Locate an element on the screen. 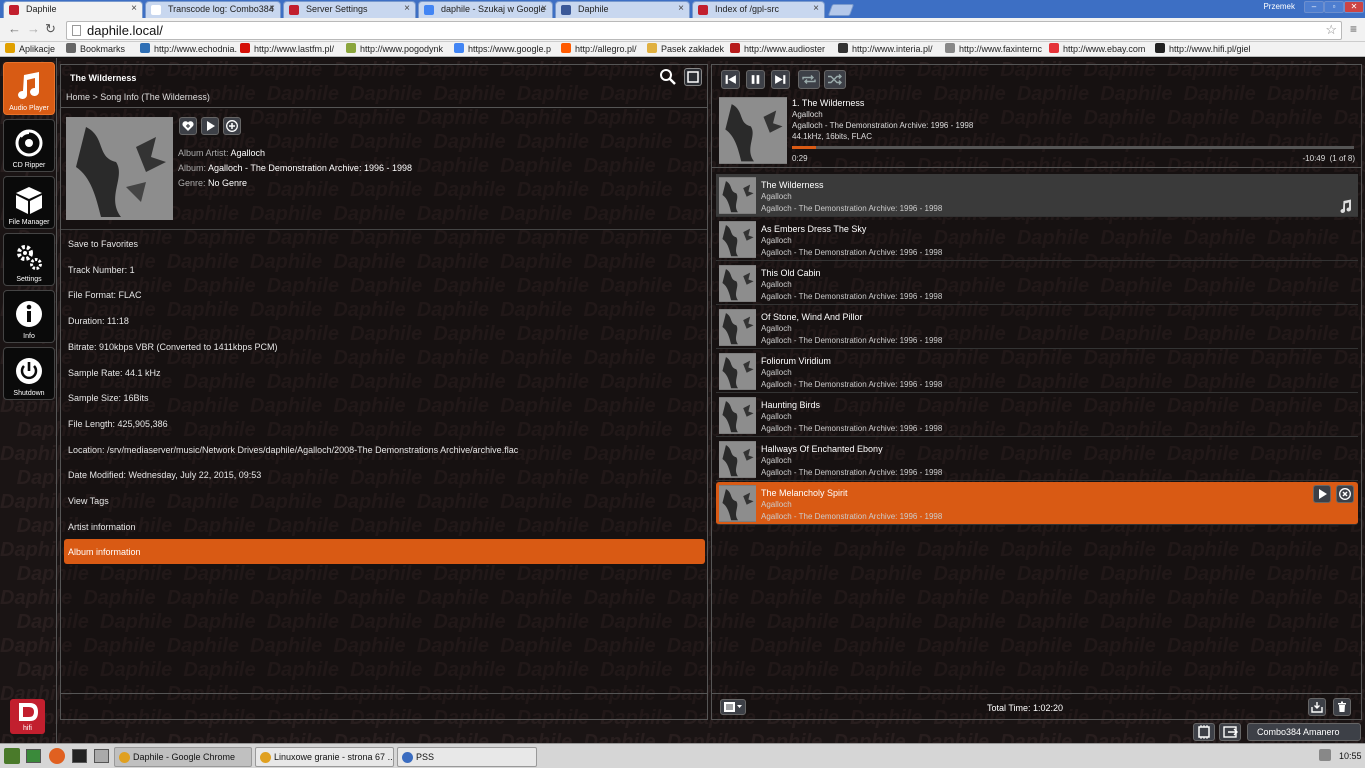 This screenshot has height=768, width=1365. profile-name: Przemek is located at coordinates (1279, 6).